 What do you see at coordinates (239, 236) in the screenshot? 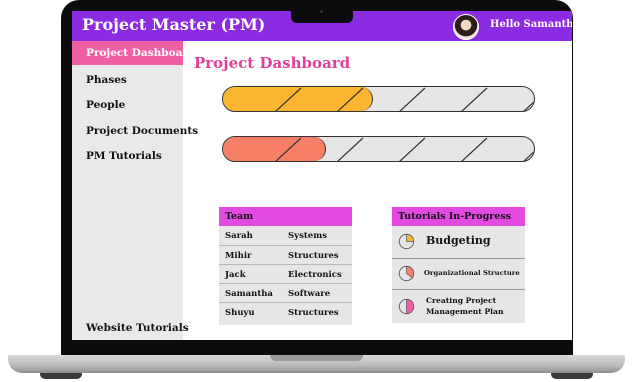
I see `member-name: Sarah` at bounding box center [239, 236].